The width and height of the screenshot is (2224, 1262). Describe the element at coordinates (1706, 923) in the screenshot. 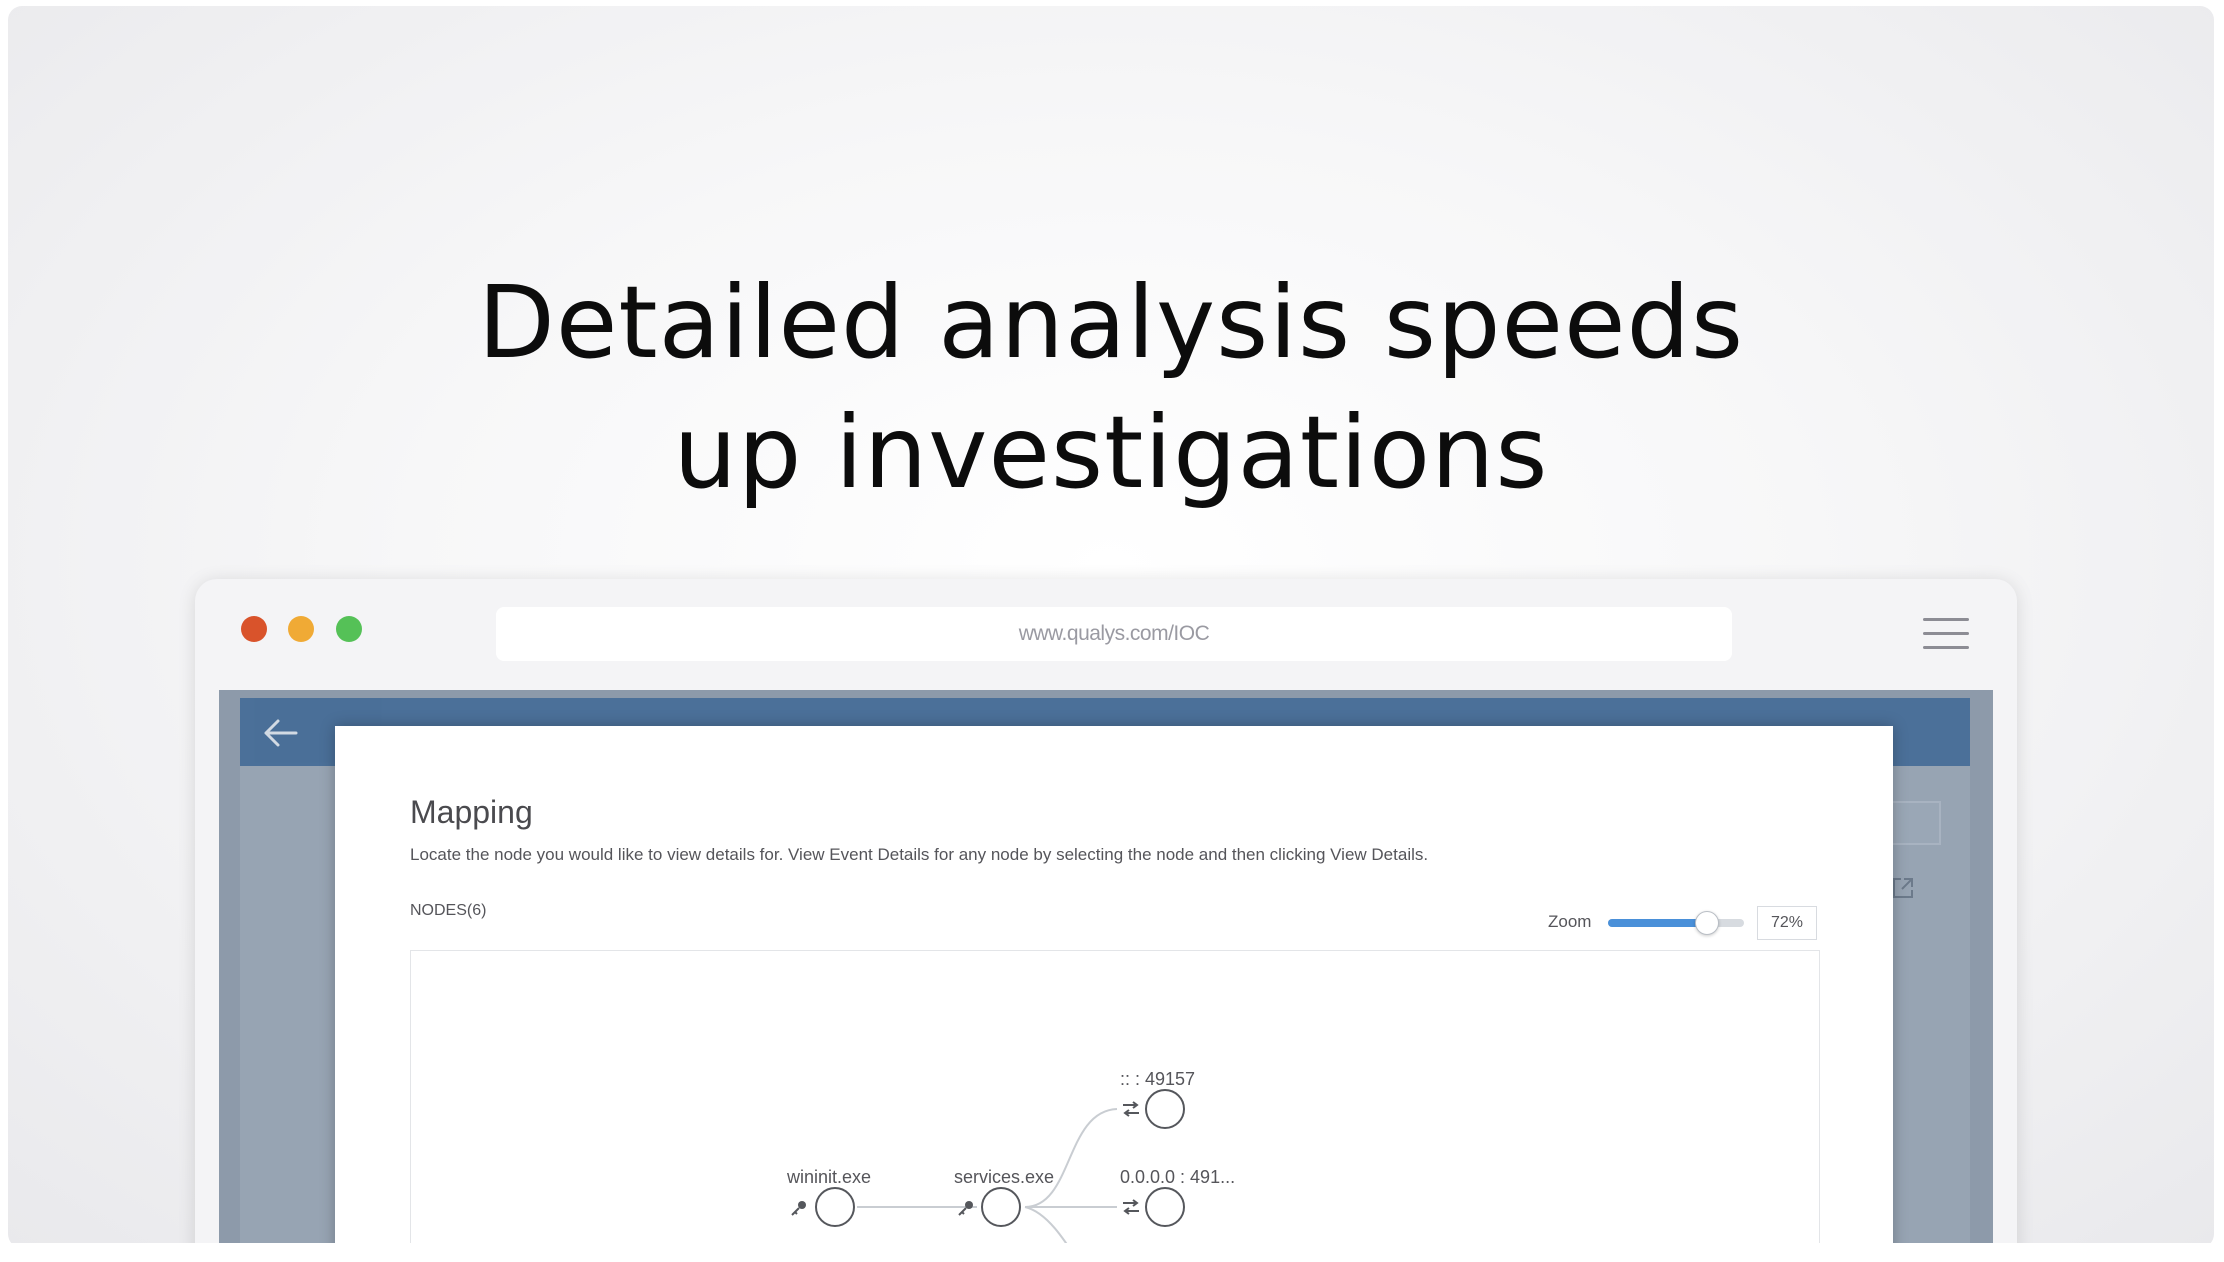

I see `zoom-slider-handle` at that location.